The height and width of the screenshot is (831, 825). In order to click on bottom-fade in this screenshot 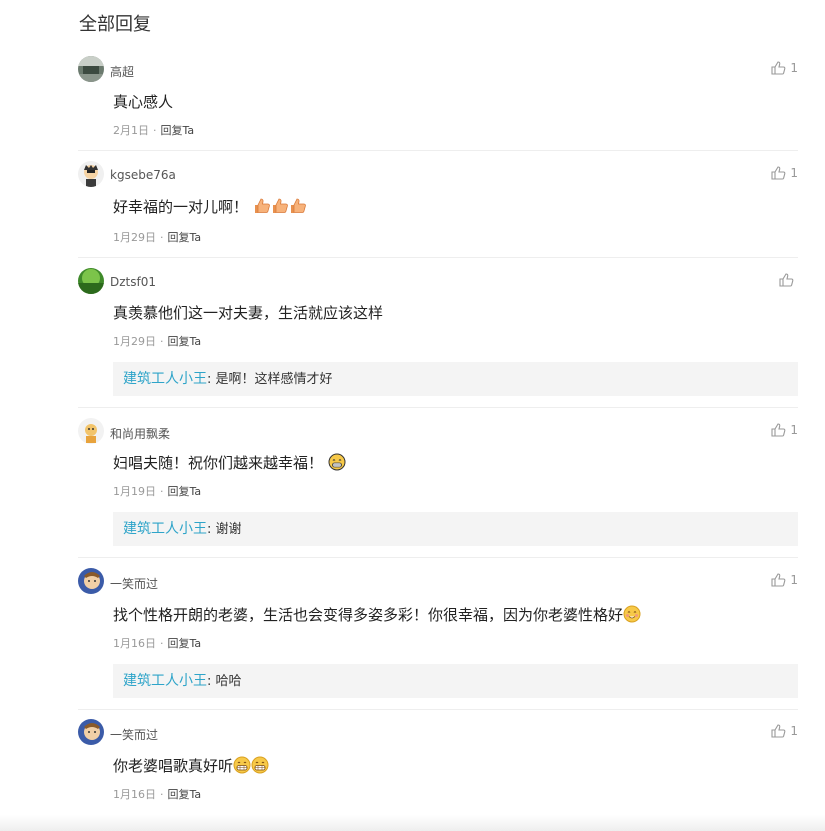, I will do `click(412, 823)`.